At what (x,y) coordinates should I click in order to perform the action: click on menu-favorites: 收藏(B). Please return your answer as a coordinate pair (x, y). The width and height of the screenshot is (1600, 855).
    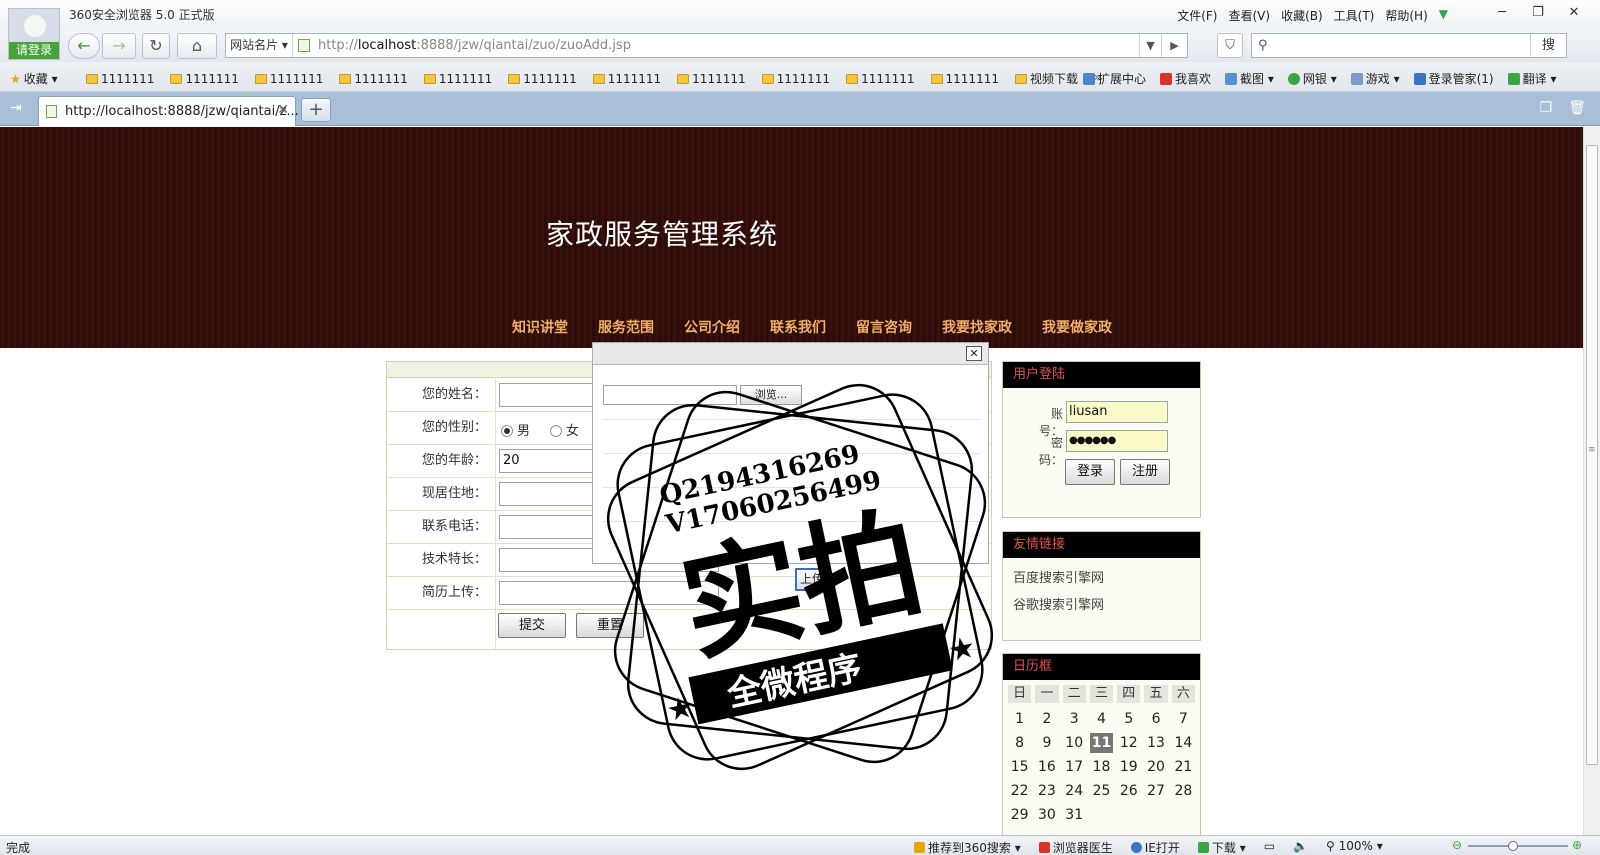
    Looking at the image, I should click on (1302, 15).